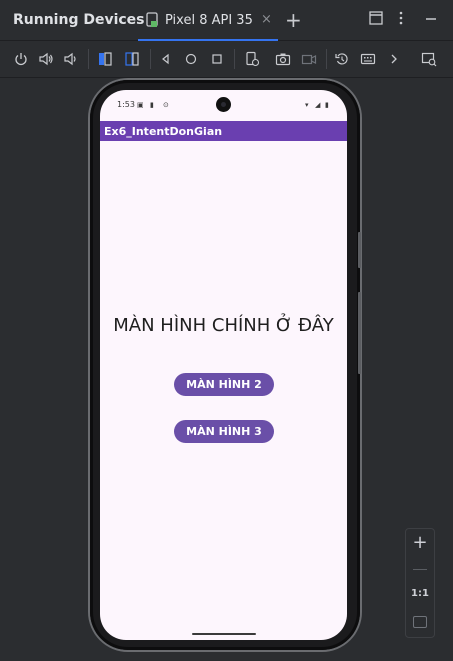 The image size is (453, 661). I want to click on camera-icon, so click(283, 59).